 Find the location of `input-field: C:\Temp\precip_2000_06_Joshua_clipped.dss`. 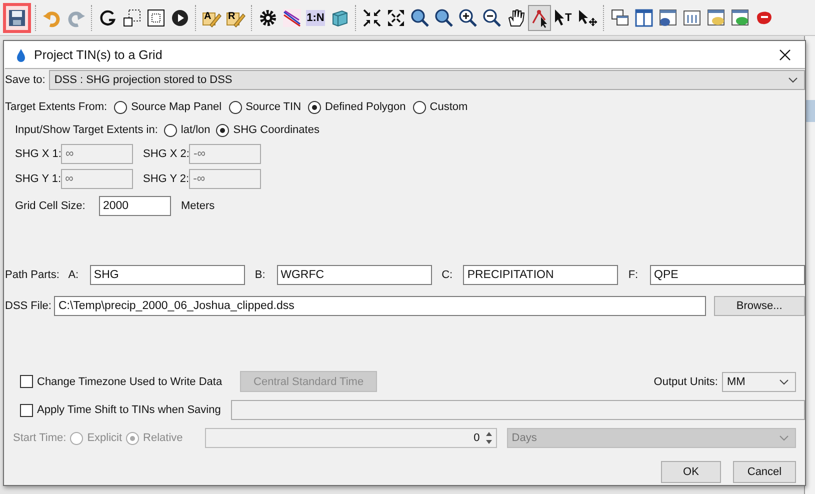

input-field: C:\Temp\precip_2000_06_Joshua_clipped.dss is located at coordinates (380, 306).